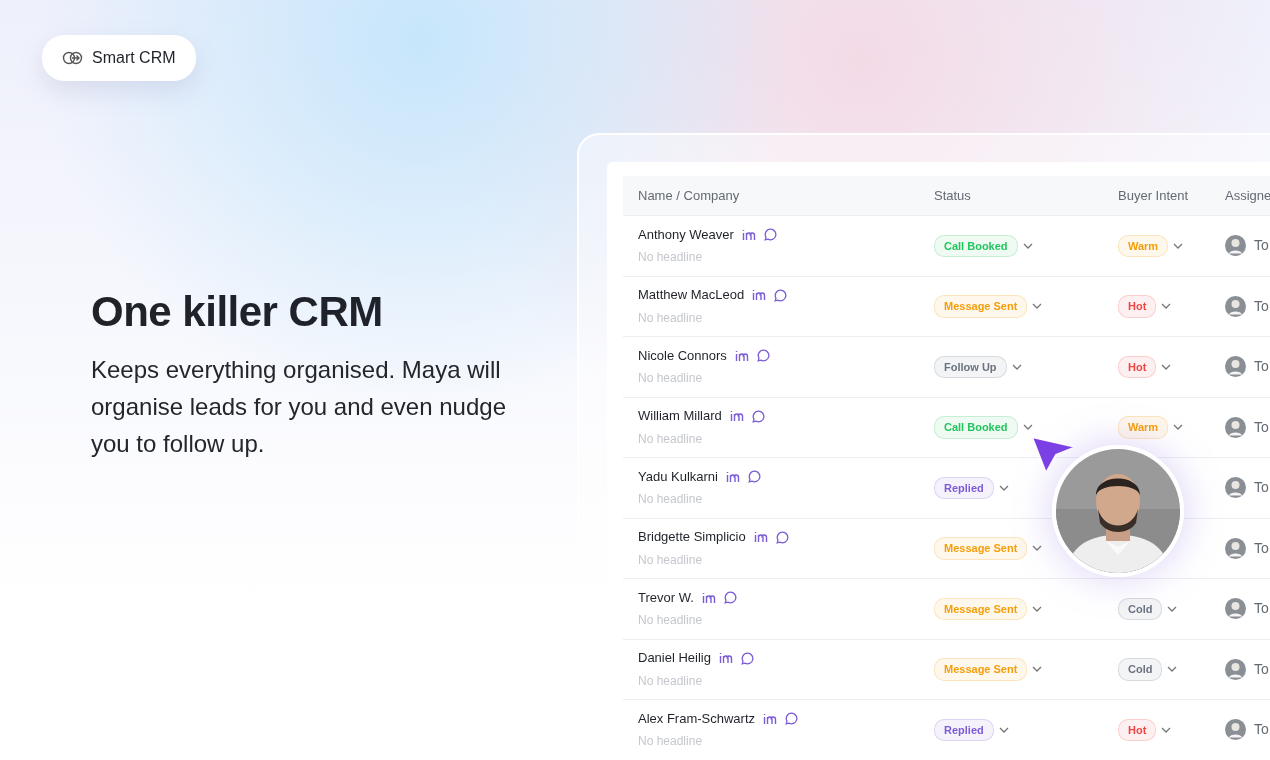 Image resolution: width=1270 pixels, height=760 pixels. Describe the element at coordinates (674, 658) in the screenshot. I see `contact-name: Daniel Heilig` at that location.